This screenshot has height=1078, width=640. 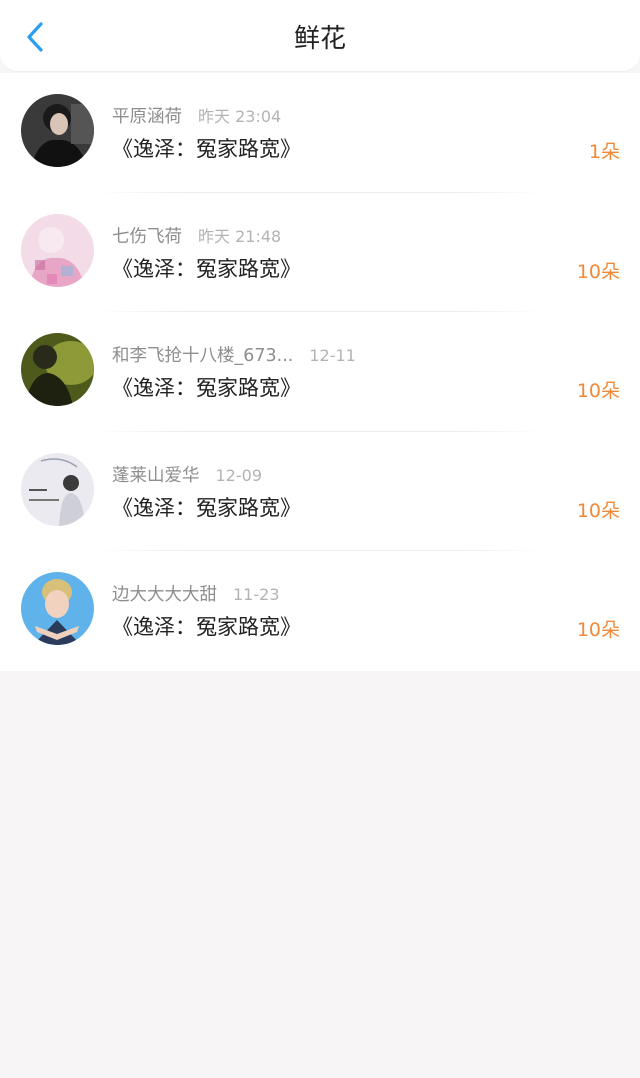 I want to click on sender-name: 和李飞抢十八楼_673... 12-11, so click(x=234, y=356).